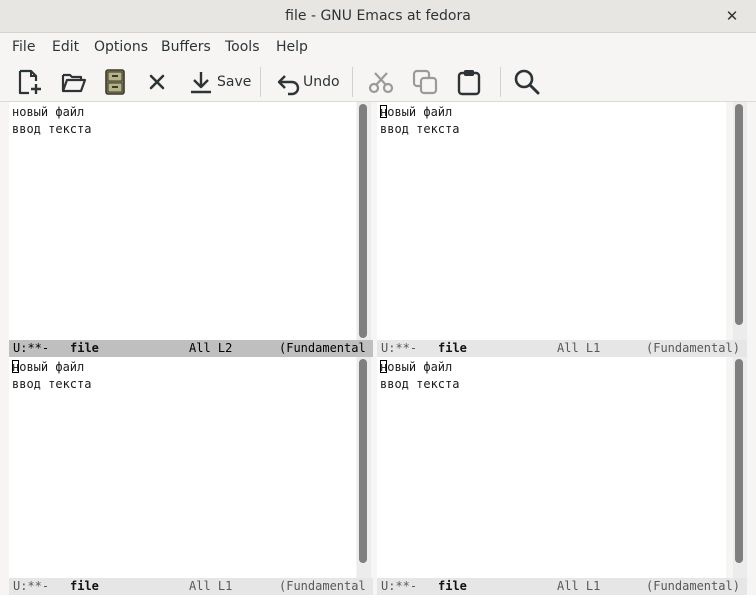 Image resolution: width=756 pixels, height=615 pixels. What do you see at coordinates (186, 47) in the screenshot?
I see `menu-buffers: Buffers` at bounding box center [186, 47].